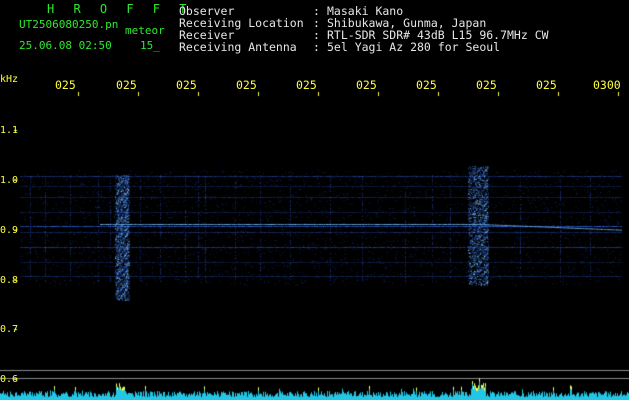  I want to click on y-tick-label: 0.7, so click(9, 329).